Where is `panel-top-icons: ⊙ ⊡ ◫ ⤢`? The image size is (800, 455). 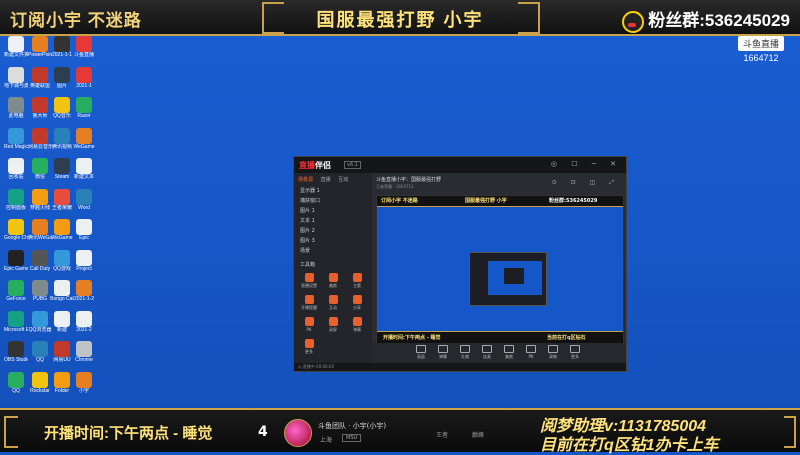 panel-top-icons: ⊙ ⊡ ◫ ⤢ is located at coordinates (586, 183).